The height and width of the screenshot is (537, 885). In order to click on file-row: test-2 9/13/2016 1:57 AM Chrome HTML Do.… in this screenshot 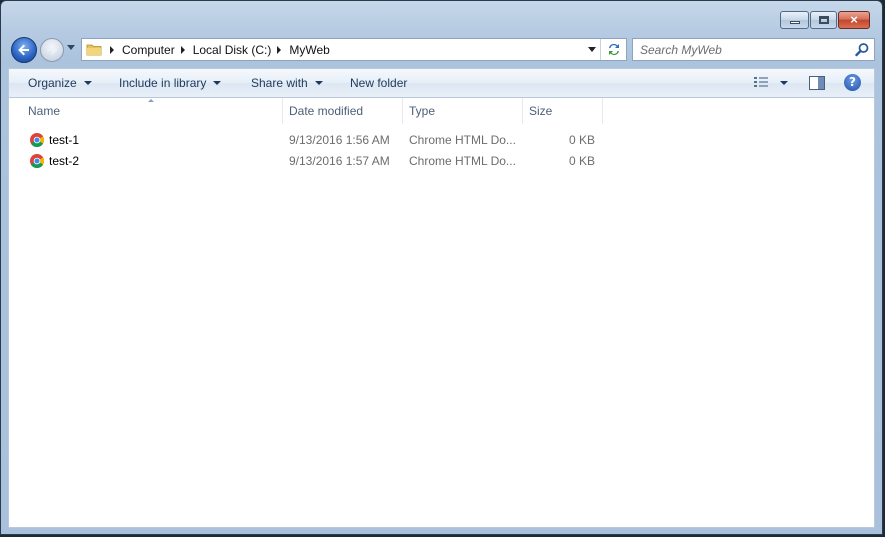, I will do `click(319, 161)`.